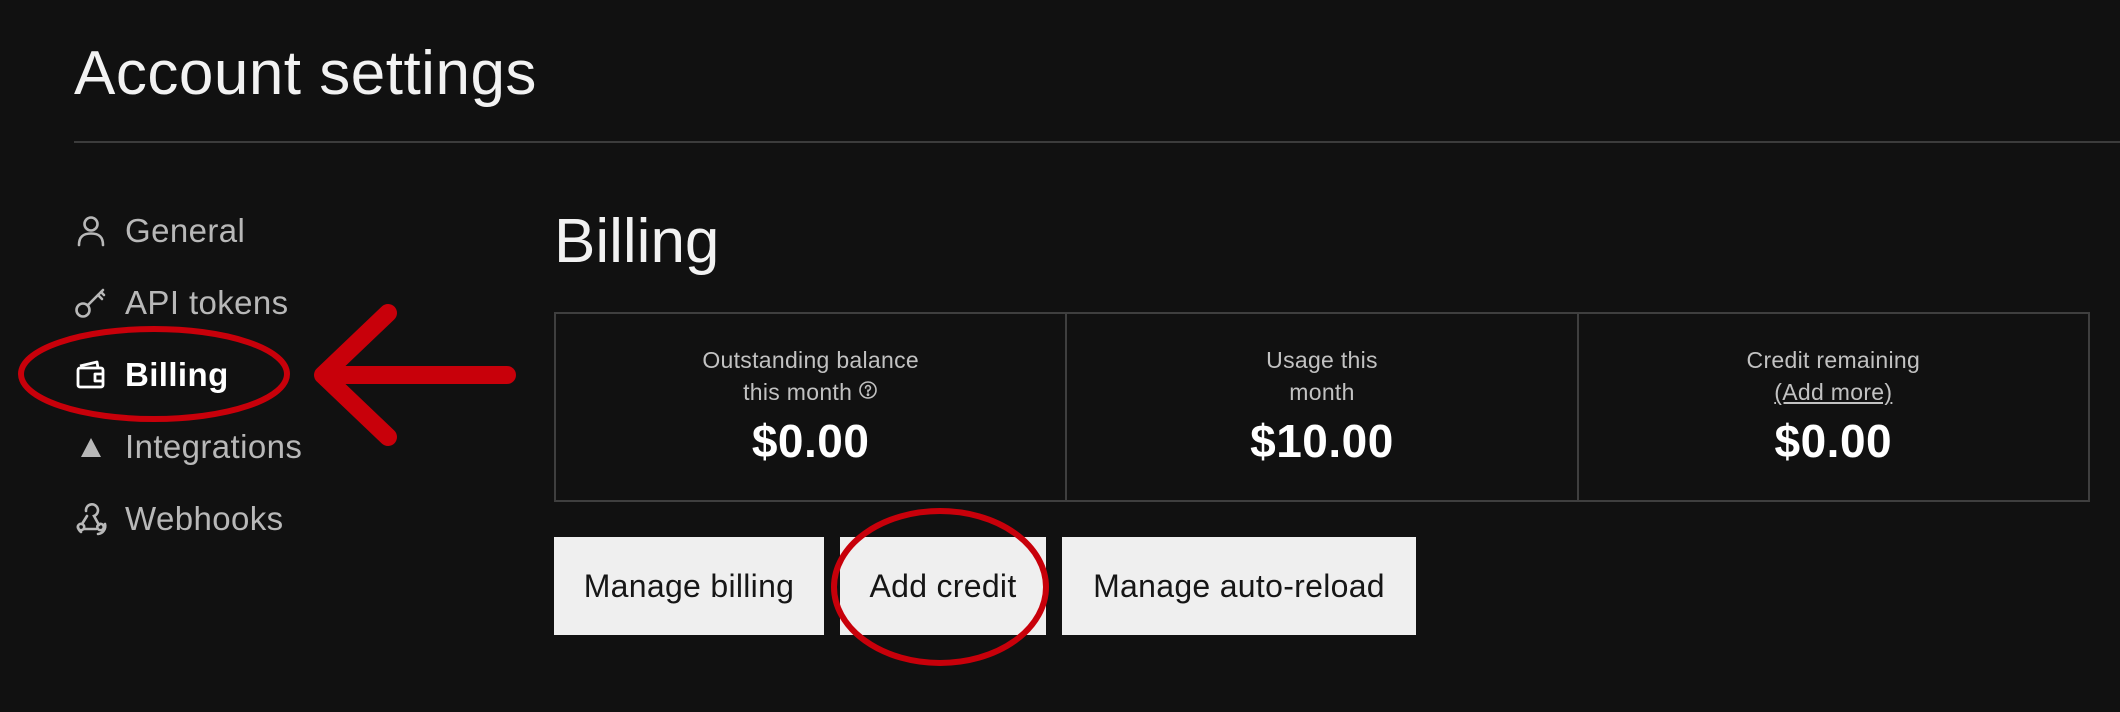 Image resolution: width=2120 pixels, height=712 pixels. Describe the element at coordinates (1239, 586) in the screenshot. I see `manage-auto-reload-button: Manage auto-reload` at that location.